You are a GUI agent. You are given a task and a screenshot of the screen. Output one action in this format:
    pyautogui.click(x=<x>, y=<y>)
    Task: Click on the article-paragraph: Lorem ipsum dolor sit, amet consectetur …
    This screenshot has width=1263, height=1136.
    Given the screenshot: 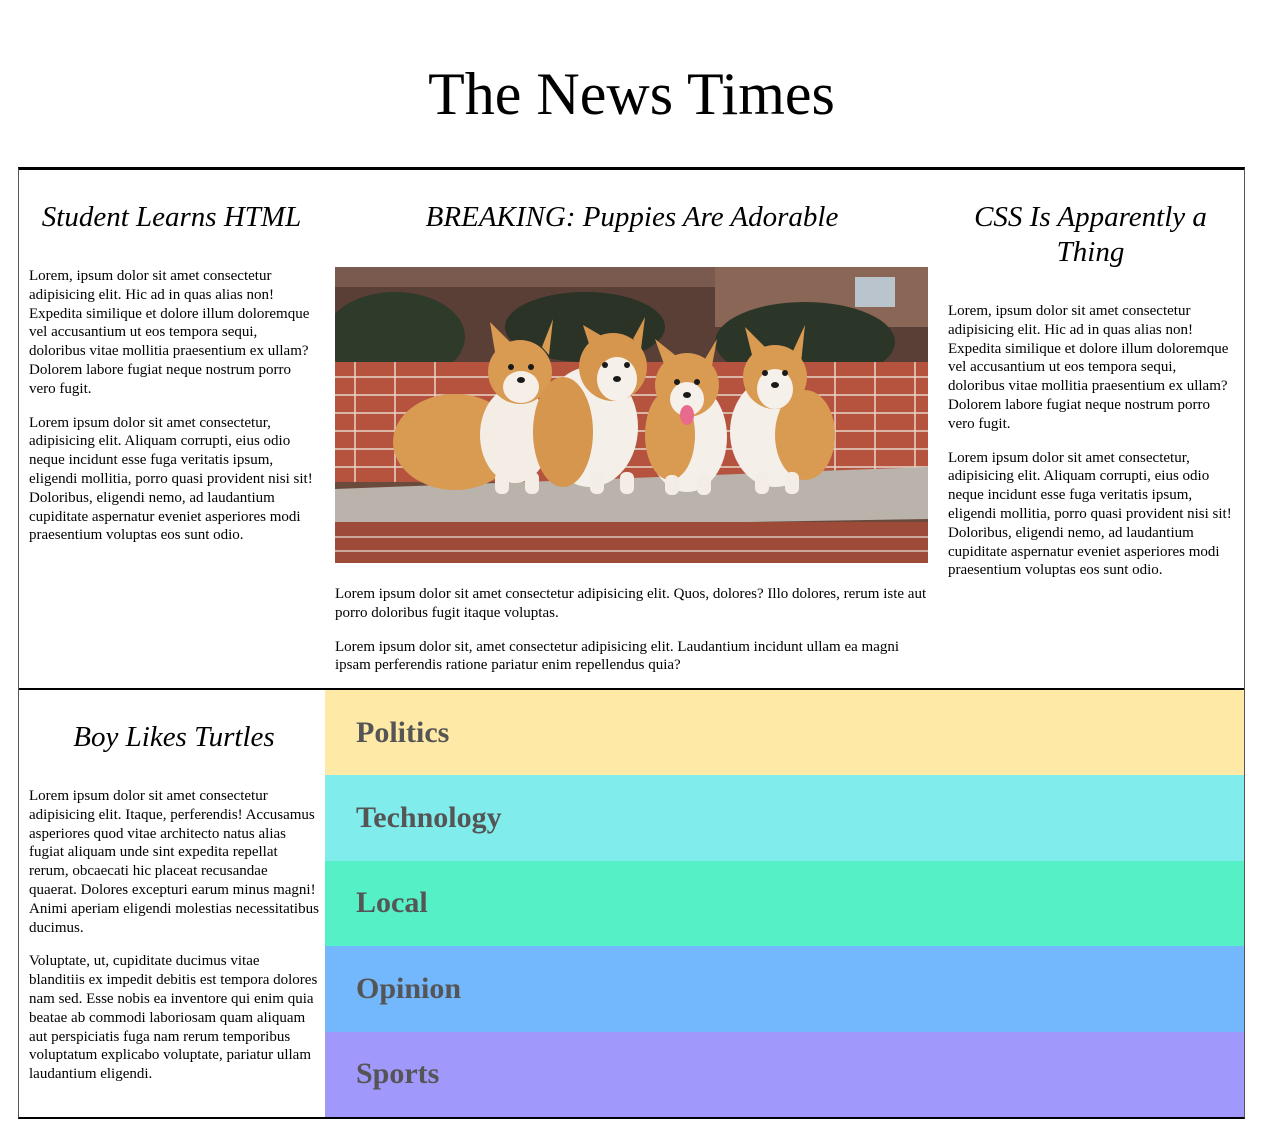 What is the action you would take?
    pyautogui.click(x=617, y=656)
    